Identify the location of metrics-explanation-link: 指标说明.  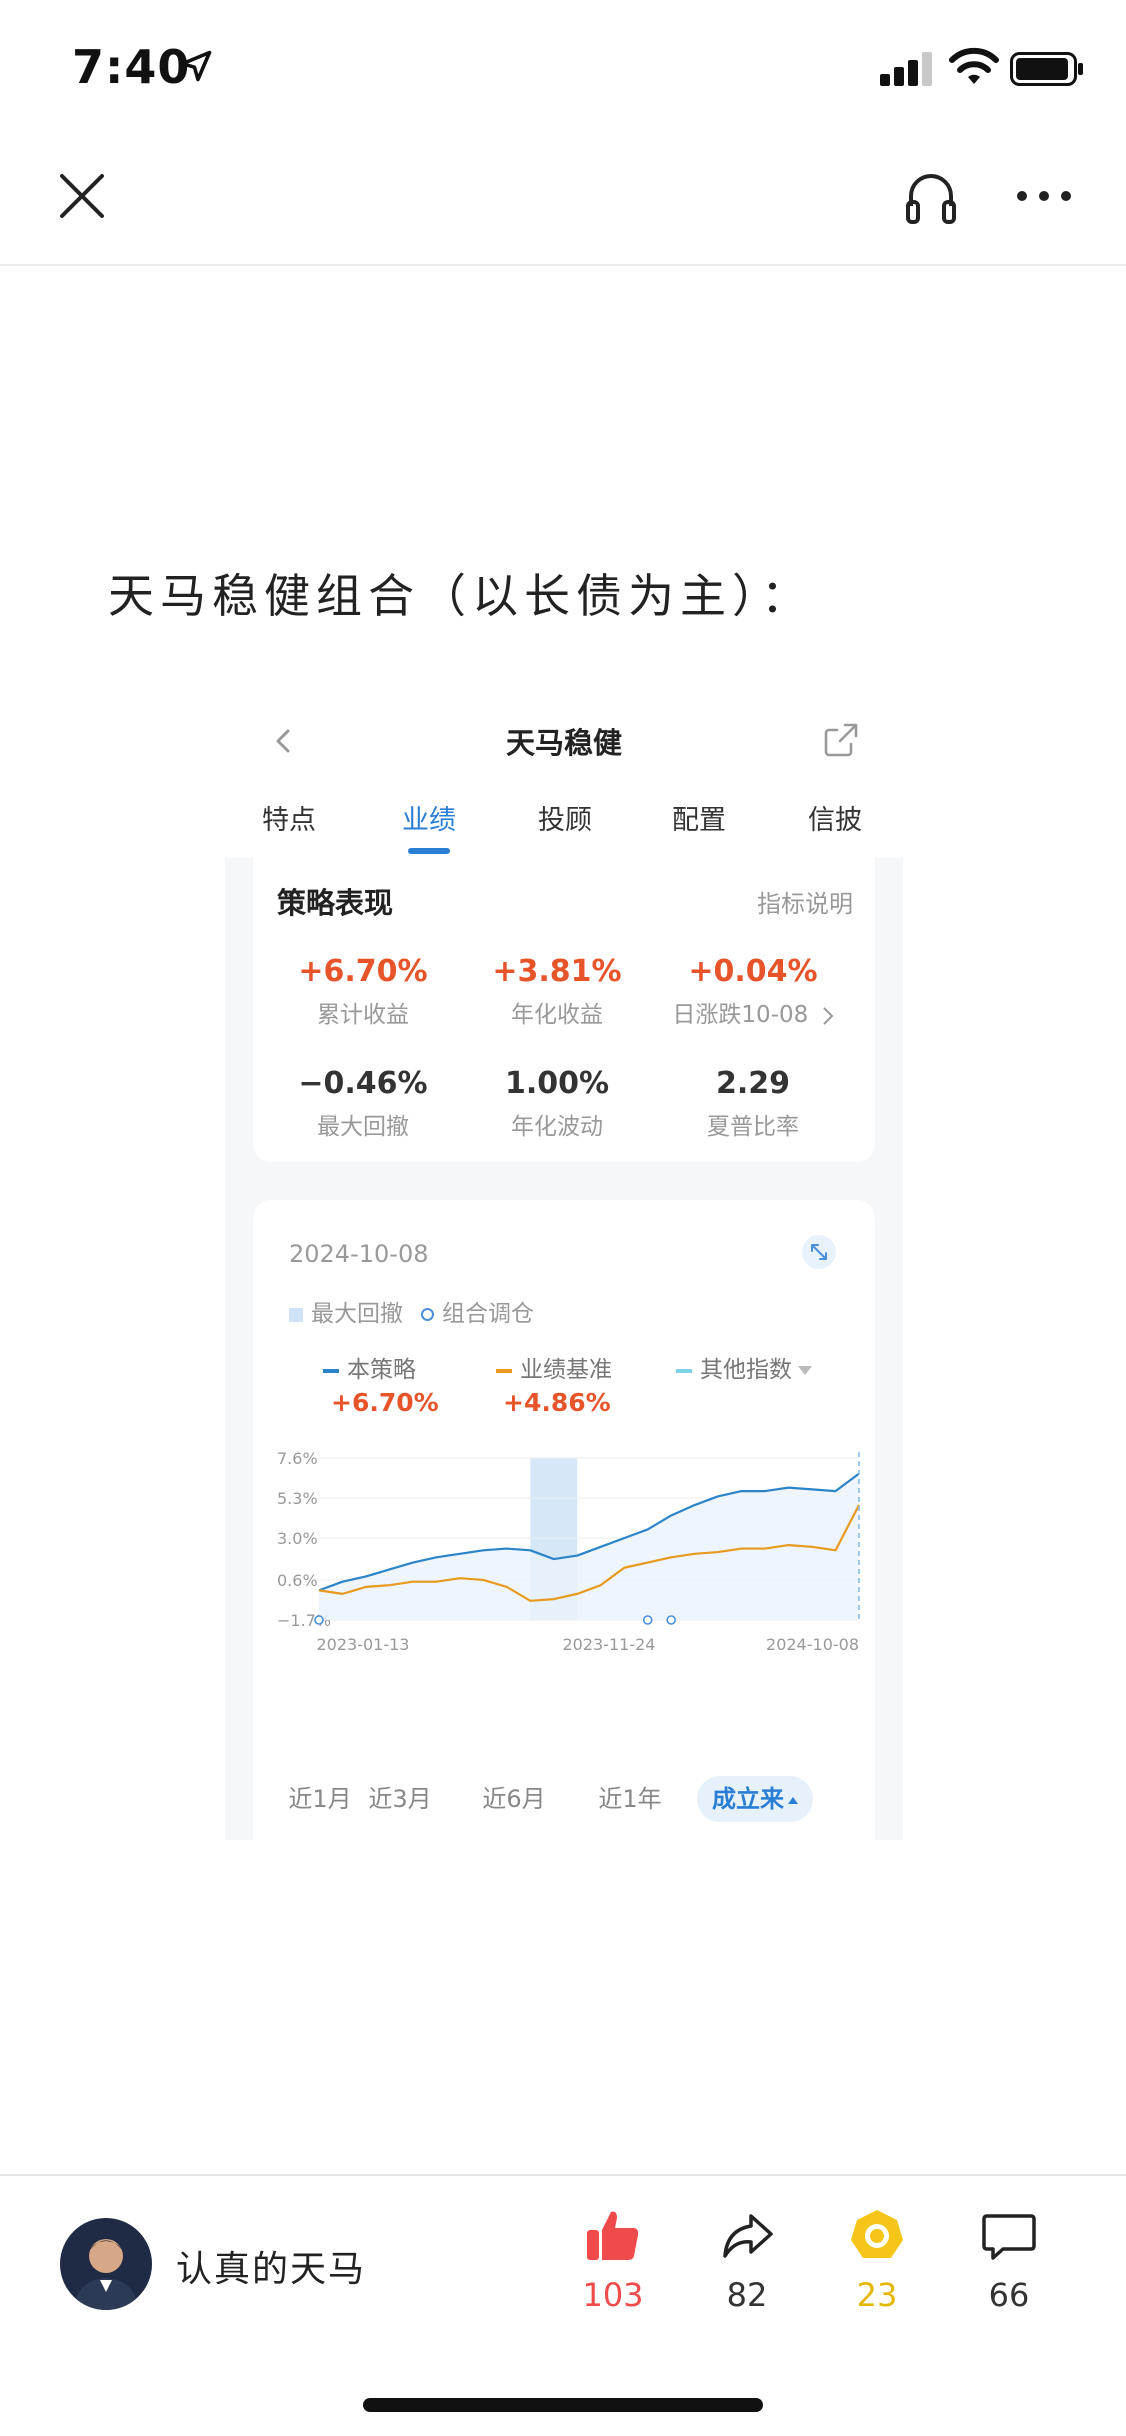
(805, 904).